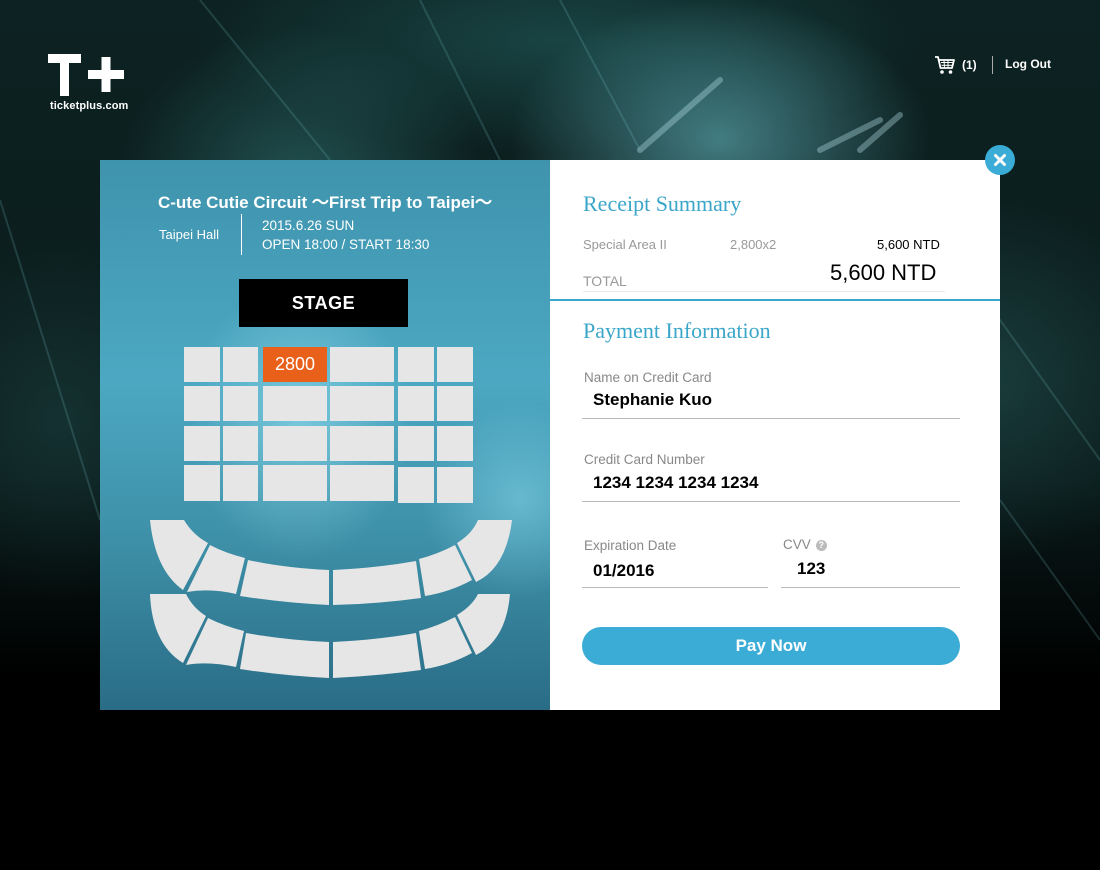  What do you see at coordinates (1028, 64) in the screenshot?
I see `logout-link: Log Out` at bounding box center [1028, 64].